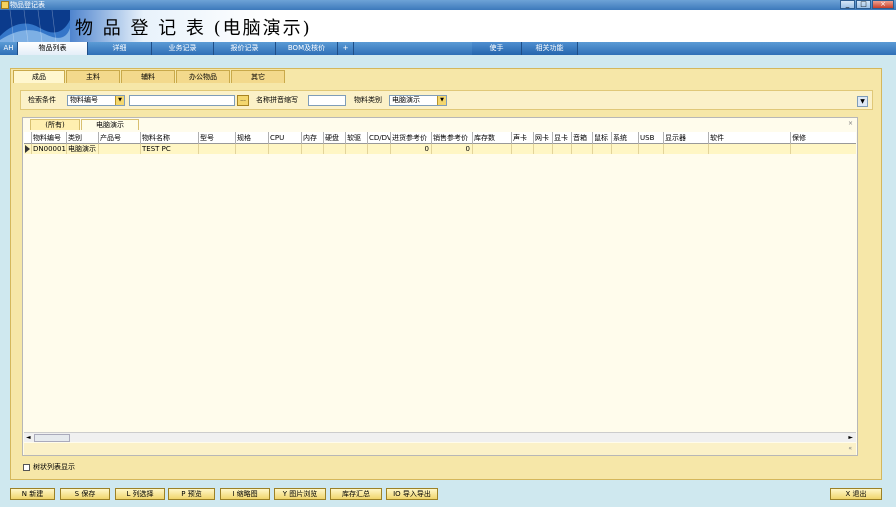  Describe the element at coordinates (625, 149) in the screenshot. I see `cell-system` at that location.